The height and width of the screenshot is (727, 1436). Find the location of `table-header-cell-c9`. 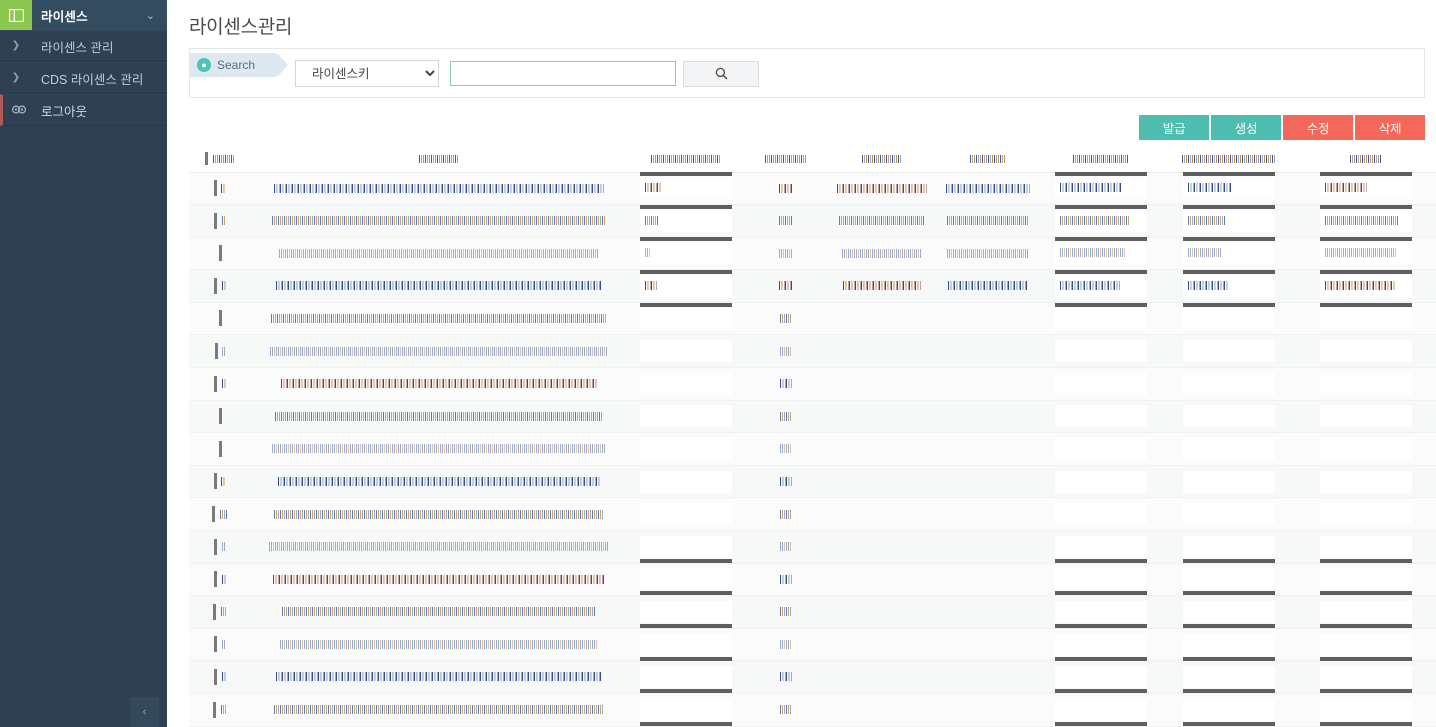

table-header-cell-c9 is located at coordinates (1365, 159).